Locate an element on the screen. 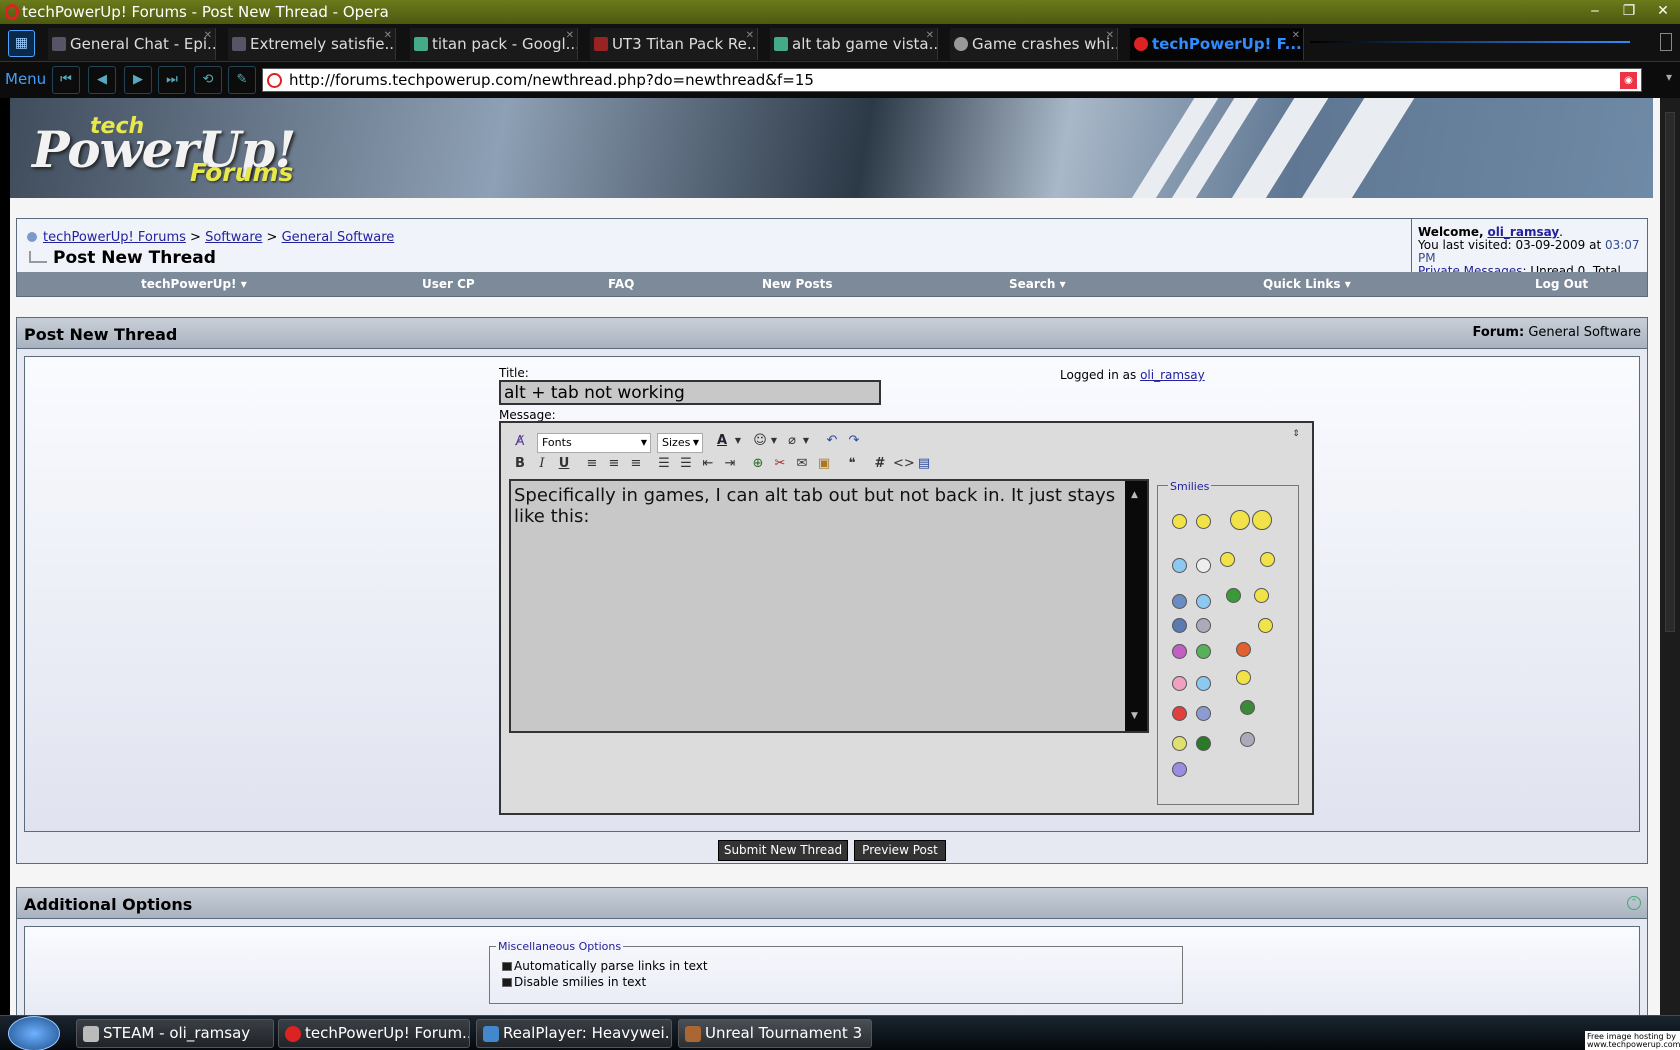 The height and width of the screenshot is (1050, 1680). tab-titan-pack-google: titan pack - Googl... ✕ is located at coordinates (494, 44).